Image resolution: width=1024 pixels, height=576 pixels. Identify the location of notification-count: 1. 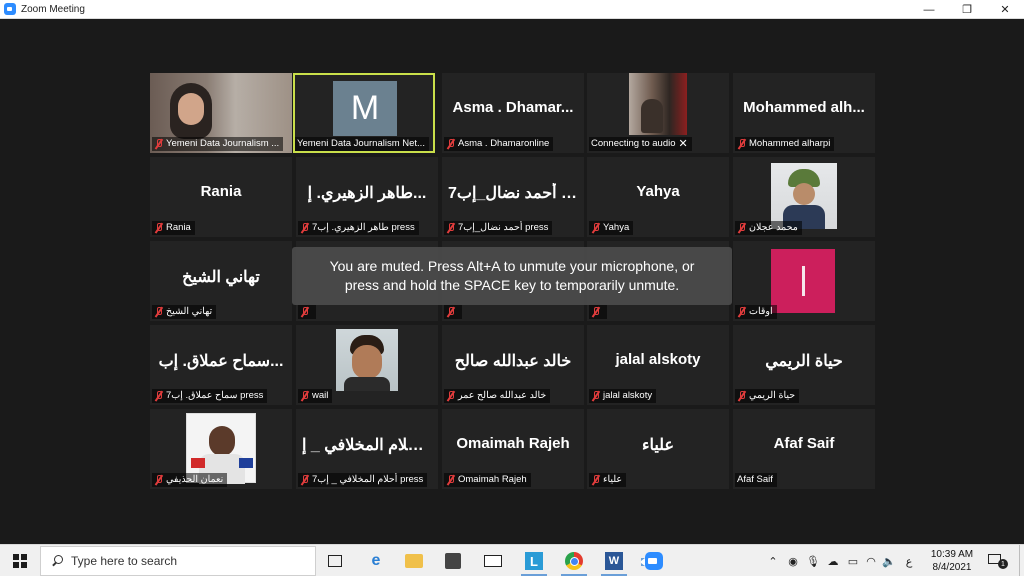
(1003, 564).